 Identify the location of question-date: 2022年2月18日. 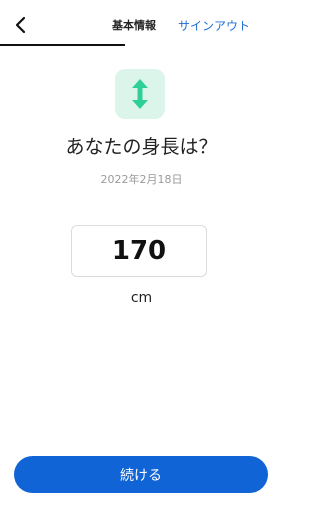
(141, 179).